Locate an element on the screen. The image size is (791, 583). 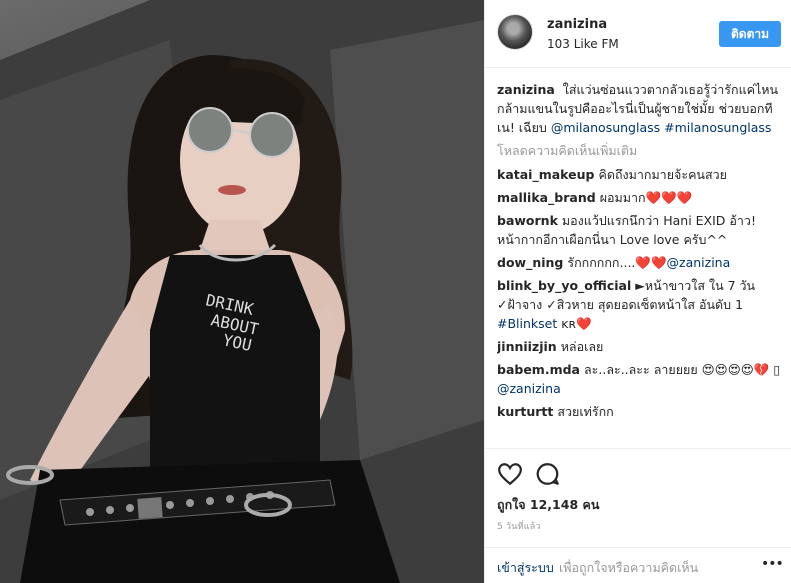
comment-text: รักกกกกก....❤️❤️ is located at coordinates (617, 262).